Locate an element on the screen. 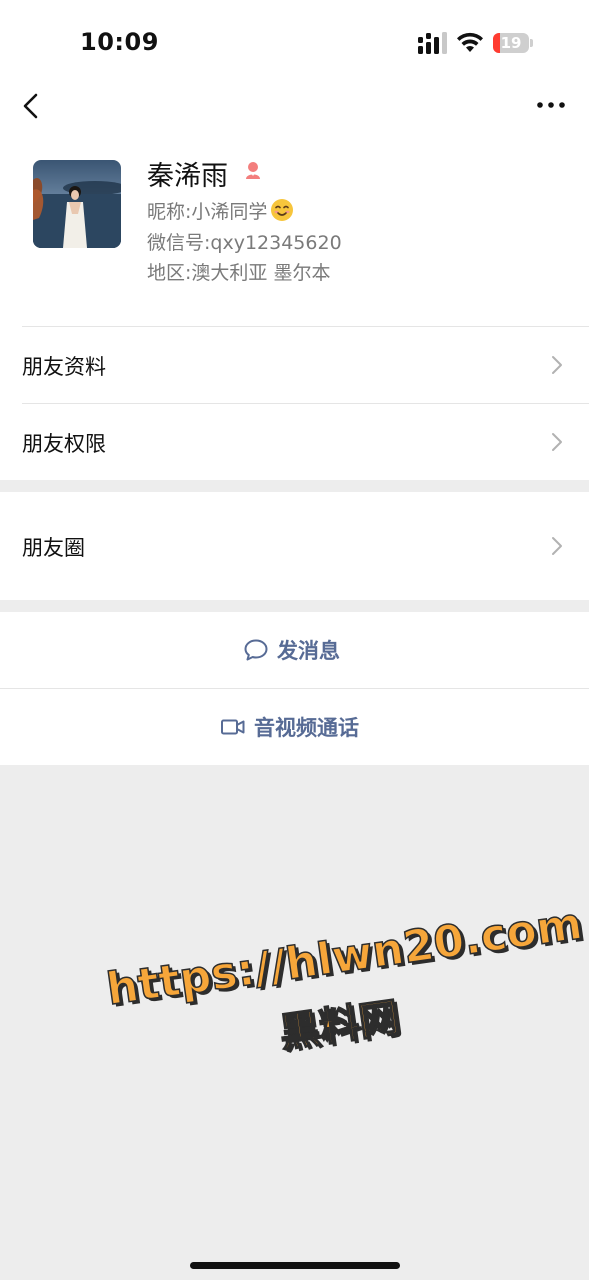  menu-item-label: 朋友圈 is located at coordinates (53, 548).